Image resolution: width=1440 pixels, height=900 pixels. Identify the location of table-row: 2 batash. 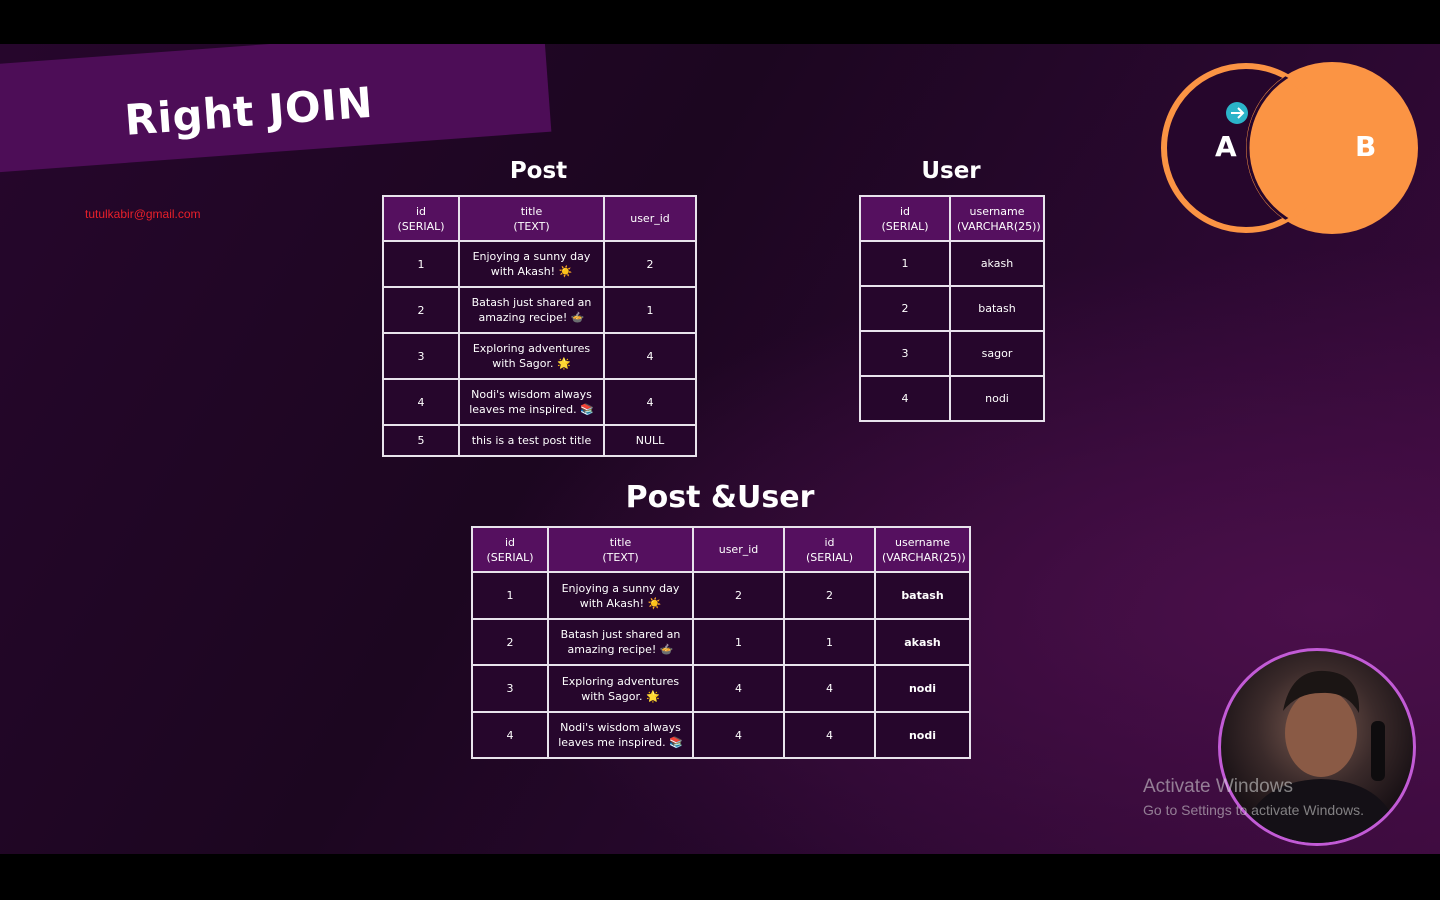
(952, 308).